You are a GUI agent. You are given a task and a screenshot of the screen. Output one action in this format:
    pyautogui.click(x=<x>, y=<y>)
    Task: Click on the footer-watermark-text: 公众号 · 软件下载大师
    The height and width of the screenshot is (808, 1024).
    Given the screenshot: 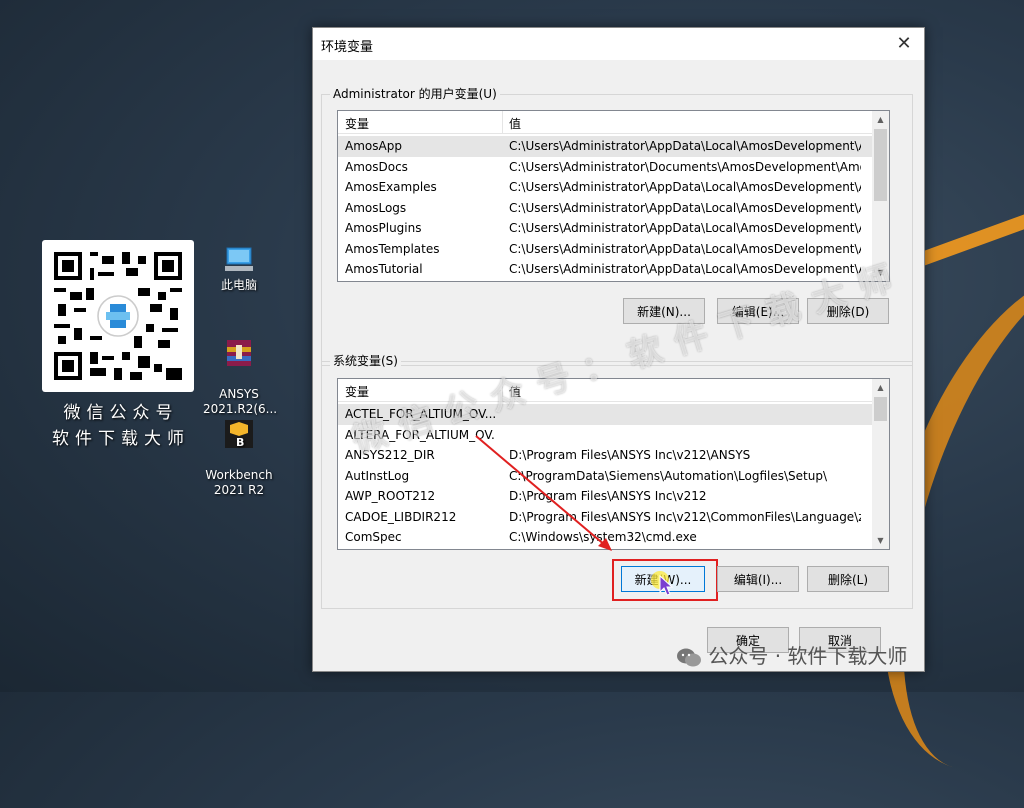 What is the action you would take?
    pyautogui.click(x=808, y=656)
    